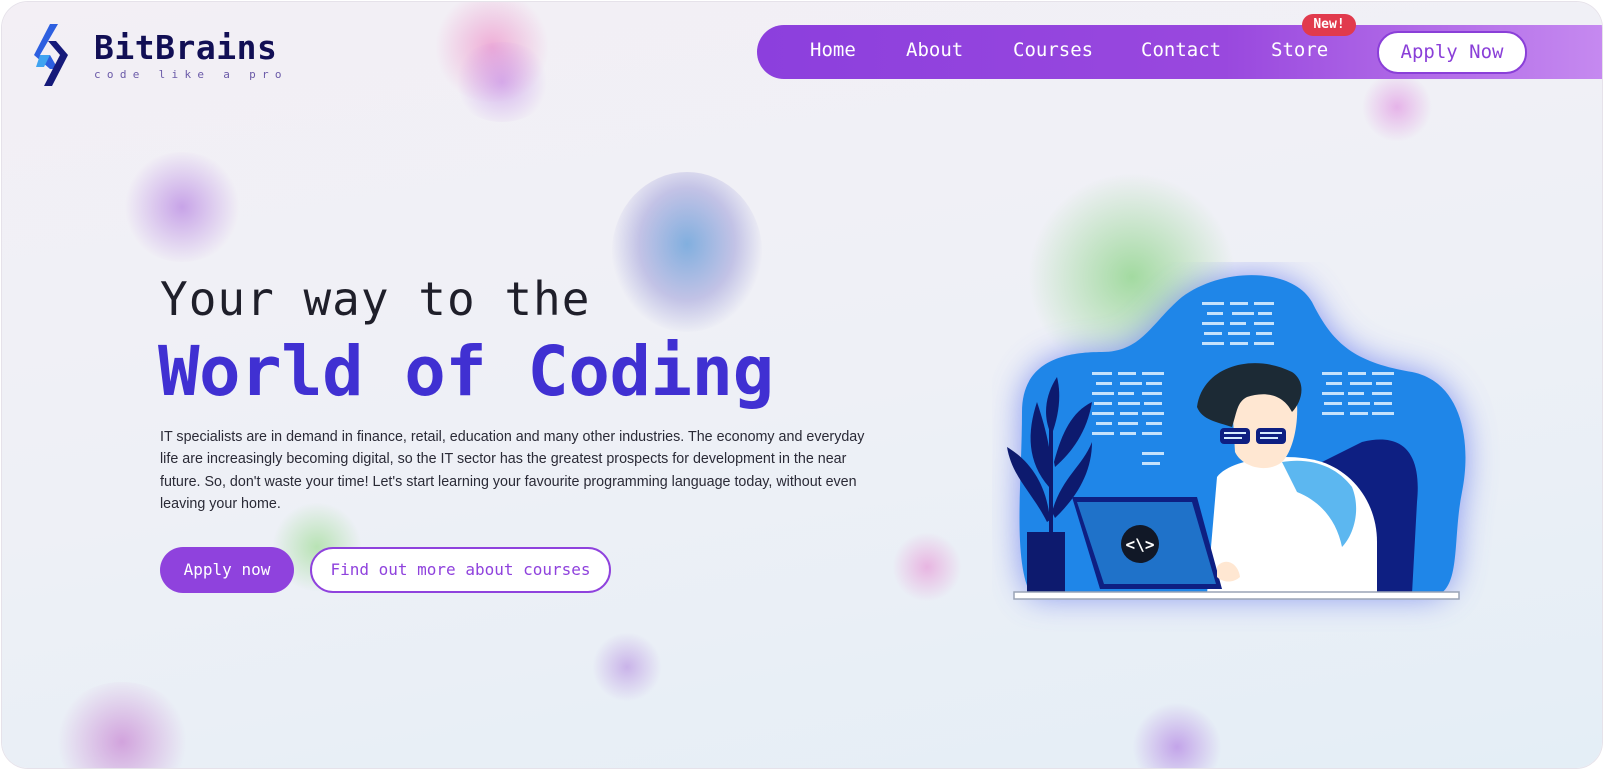  What do you see at coordinates (375, 299) in the screenshot?
I see `hero-title-line1: Your way to the` at bounding box center [375, 299].